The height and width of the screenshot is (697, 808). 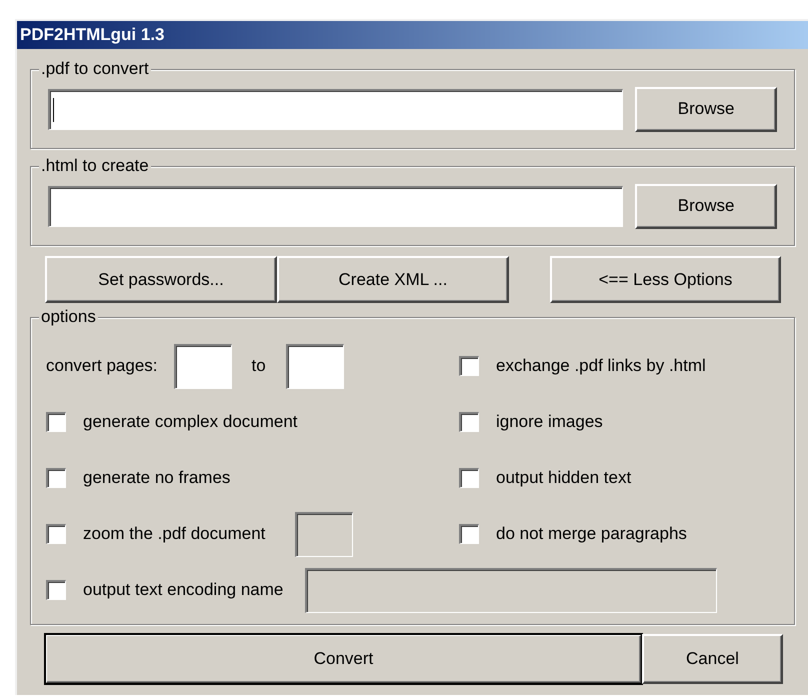 I want to click on checkbox-label: output text encoding name, so click(x=183, y=590).